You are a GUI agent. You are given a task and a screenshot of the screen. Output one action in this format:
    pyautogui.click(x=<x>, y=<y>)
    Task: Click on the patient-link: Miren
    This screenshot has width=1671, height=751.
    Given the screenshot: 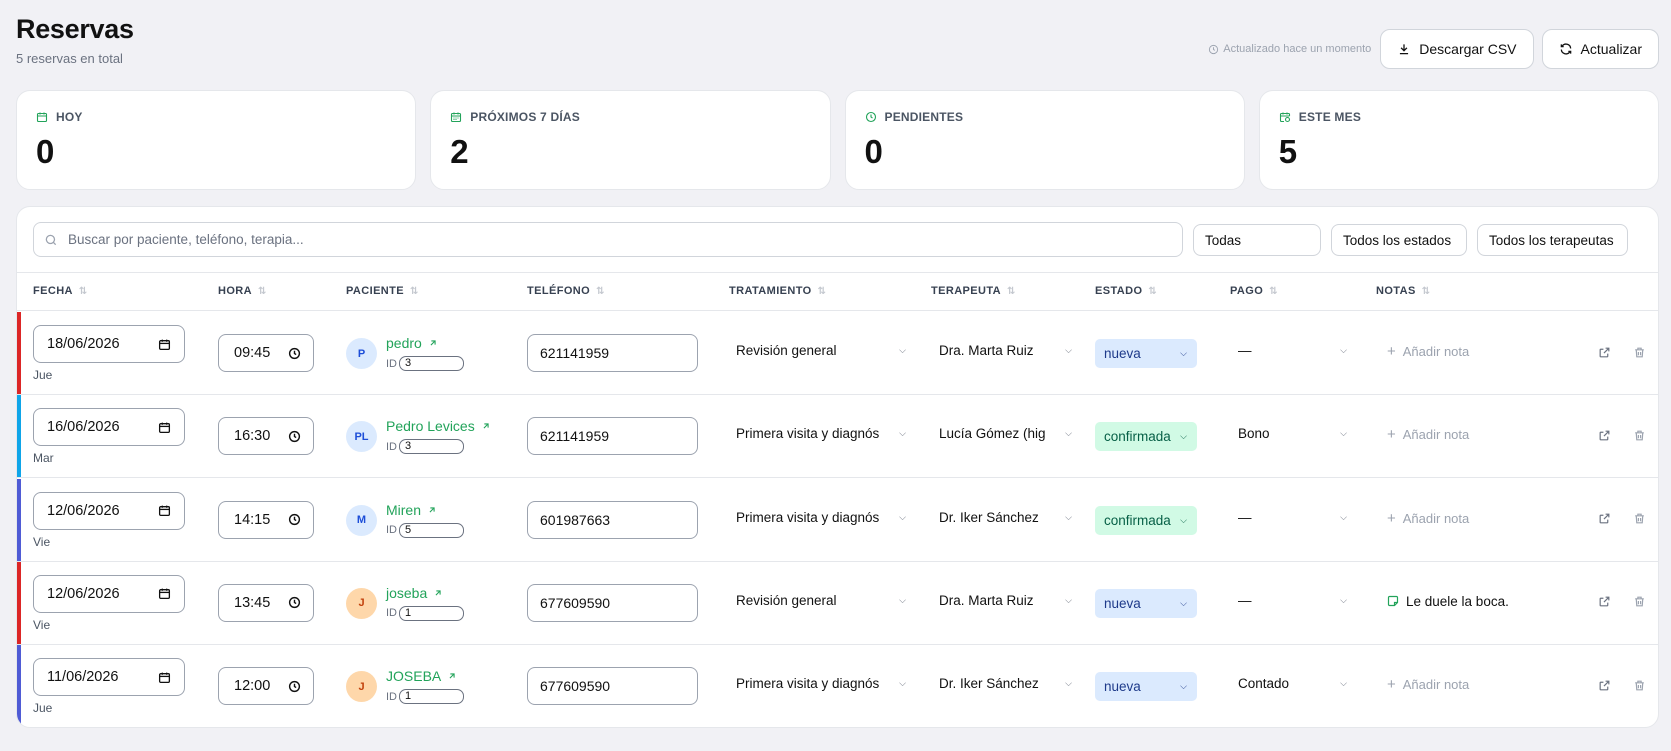 What is the action you would take?
    pyautogui.click(x=411, y=510)
    